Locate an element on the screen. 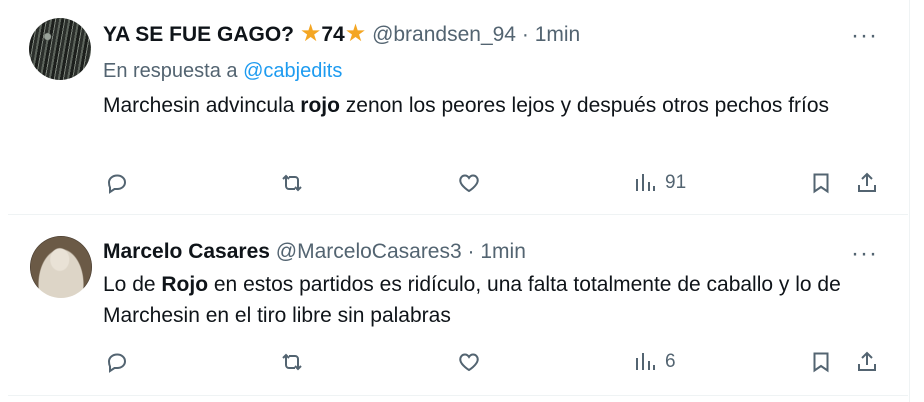  tweet-text-bold: rojo is located at coordinates (320, 105).